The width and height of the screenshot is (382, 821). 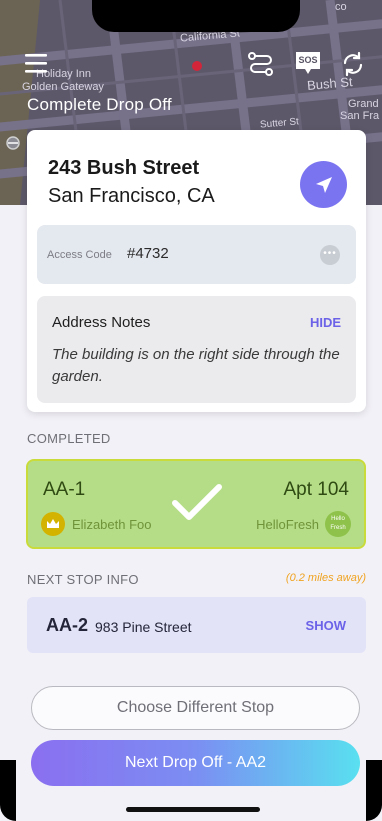 I want to click on completed-brand-name: HelloFresh, so click(x=287, y=524).